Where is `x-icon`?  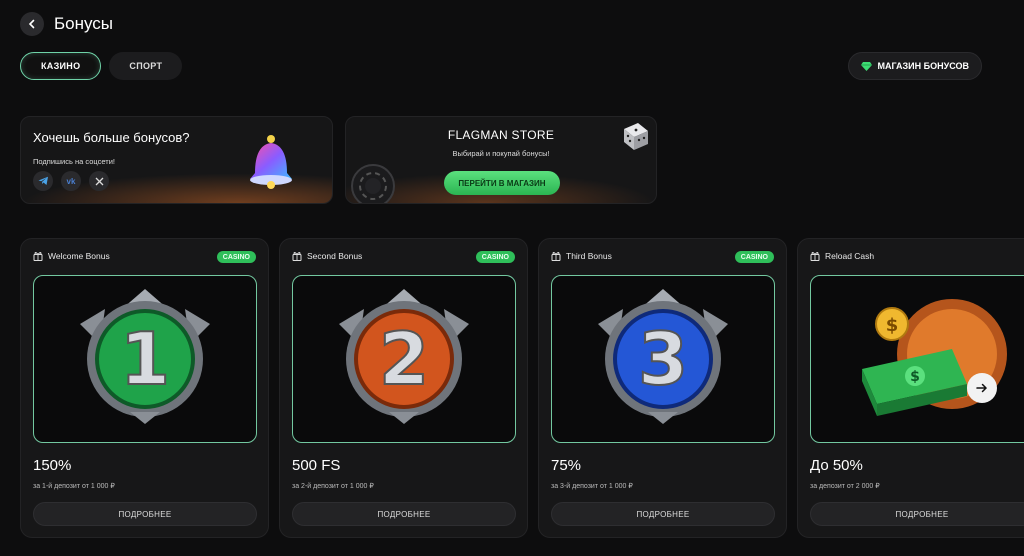
x-icon is located at coordinates (99, 181).